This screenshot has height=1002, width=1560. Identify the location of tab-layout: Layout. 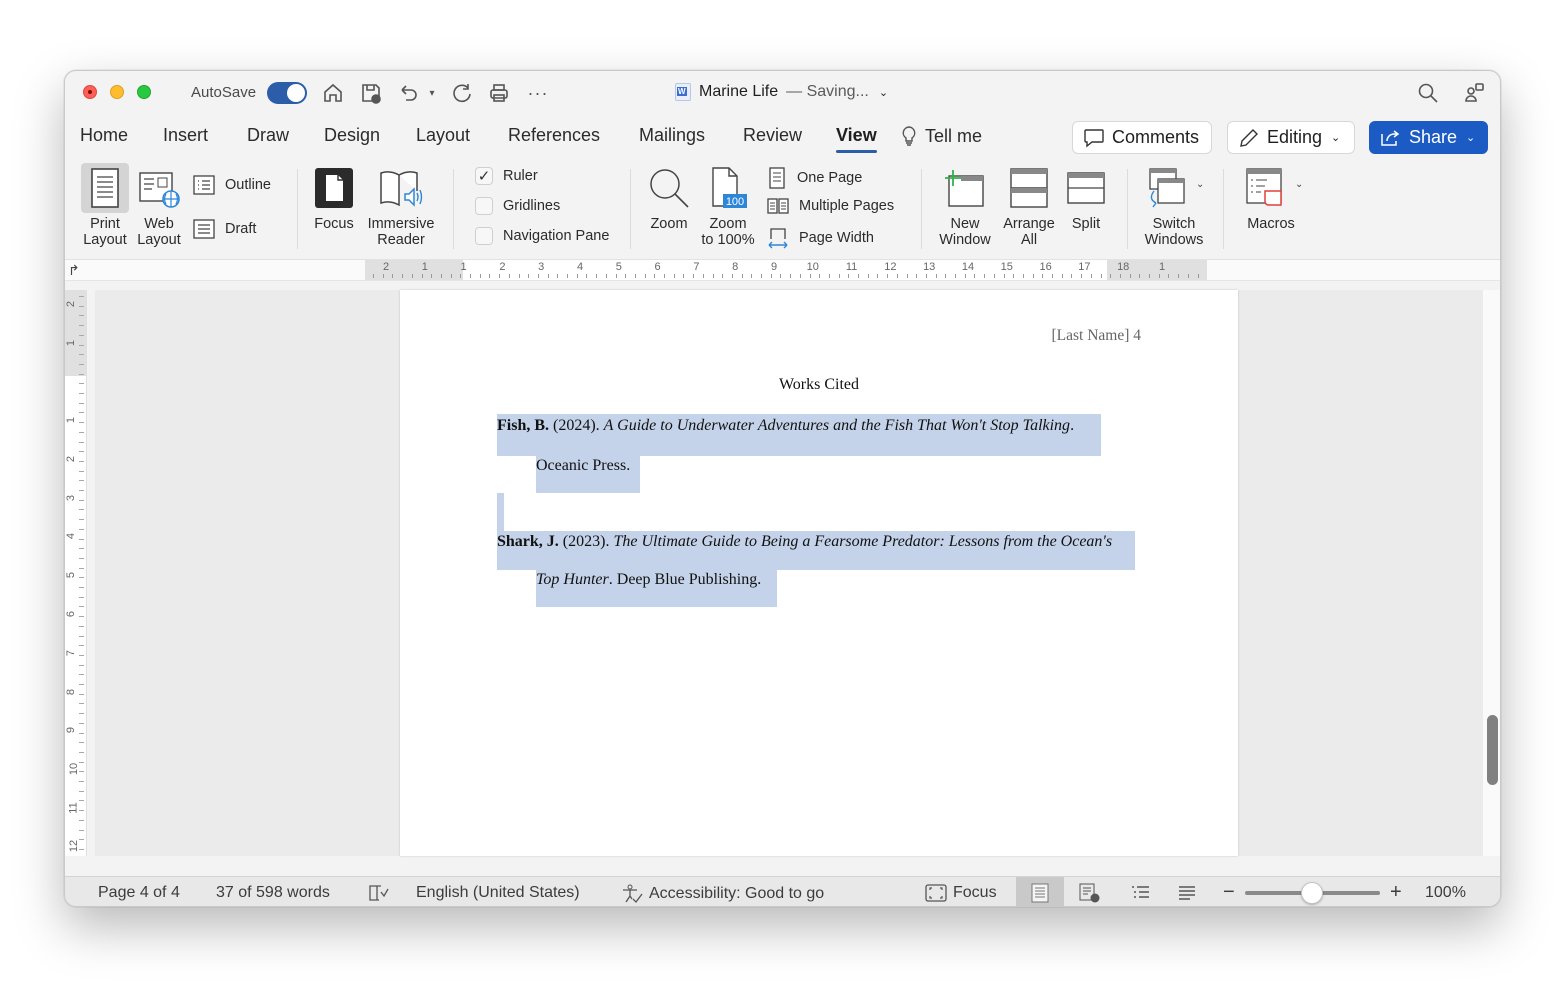
(443, 135).